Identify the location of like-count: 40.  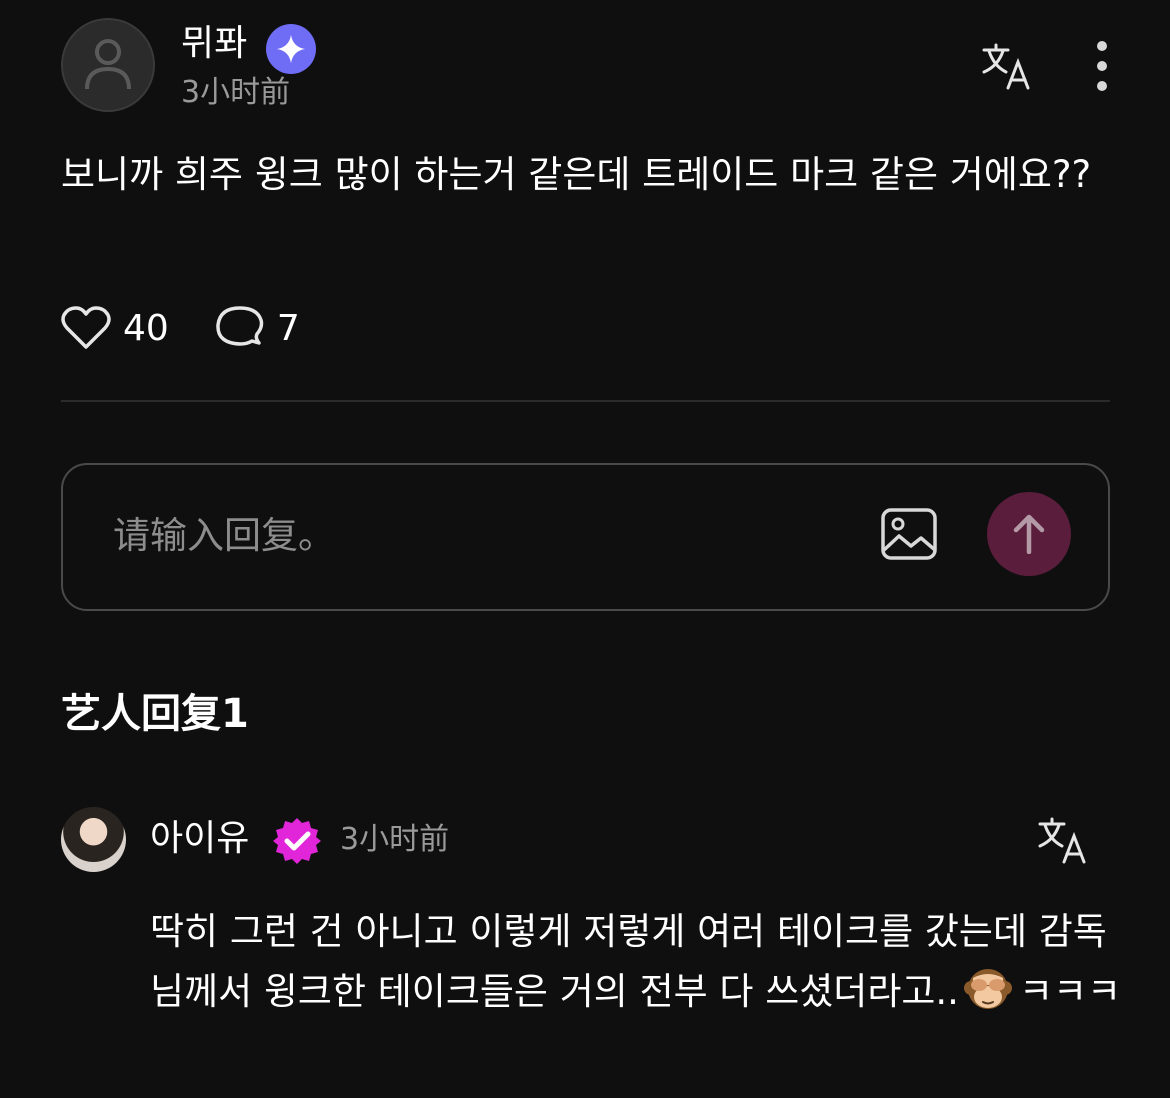
(146, 328).